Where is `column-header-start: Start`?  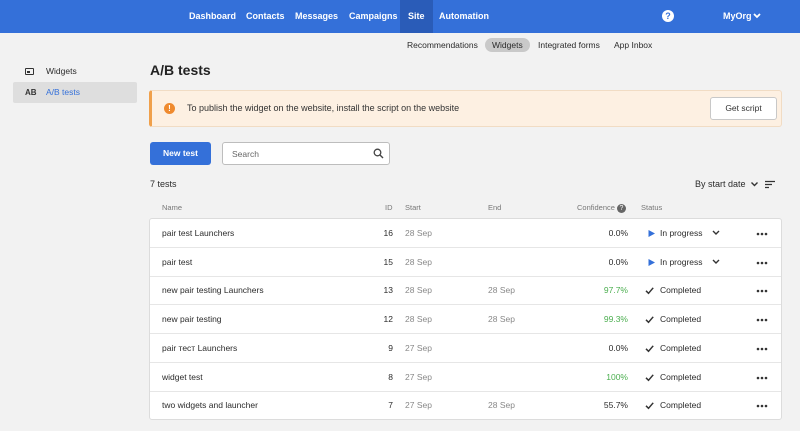 column-header-start: Start is located at coordinates (413, 207).